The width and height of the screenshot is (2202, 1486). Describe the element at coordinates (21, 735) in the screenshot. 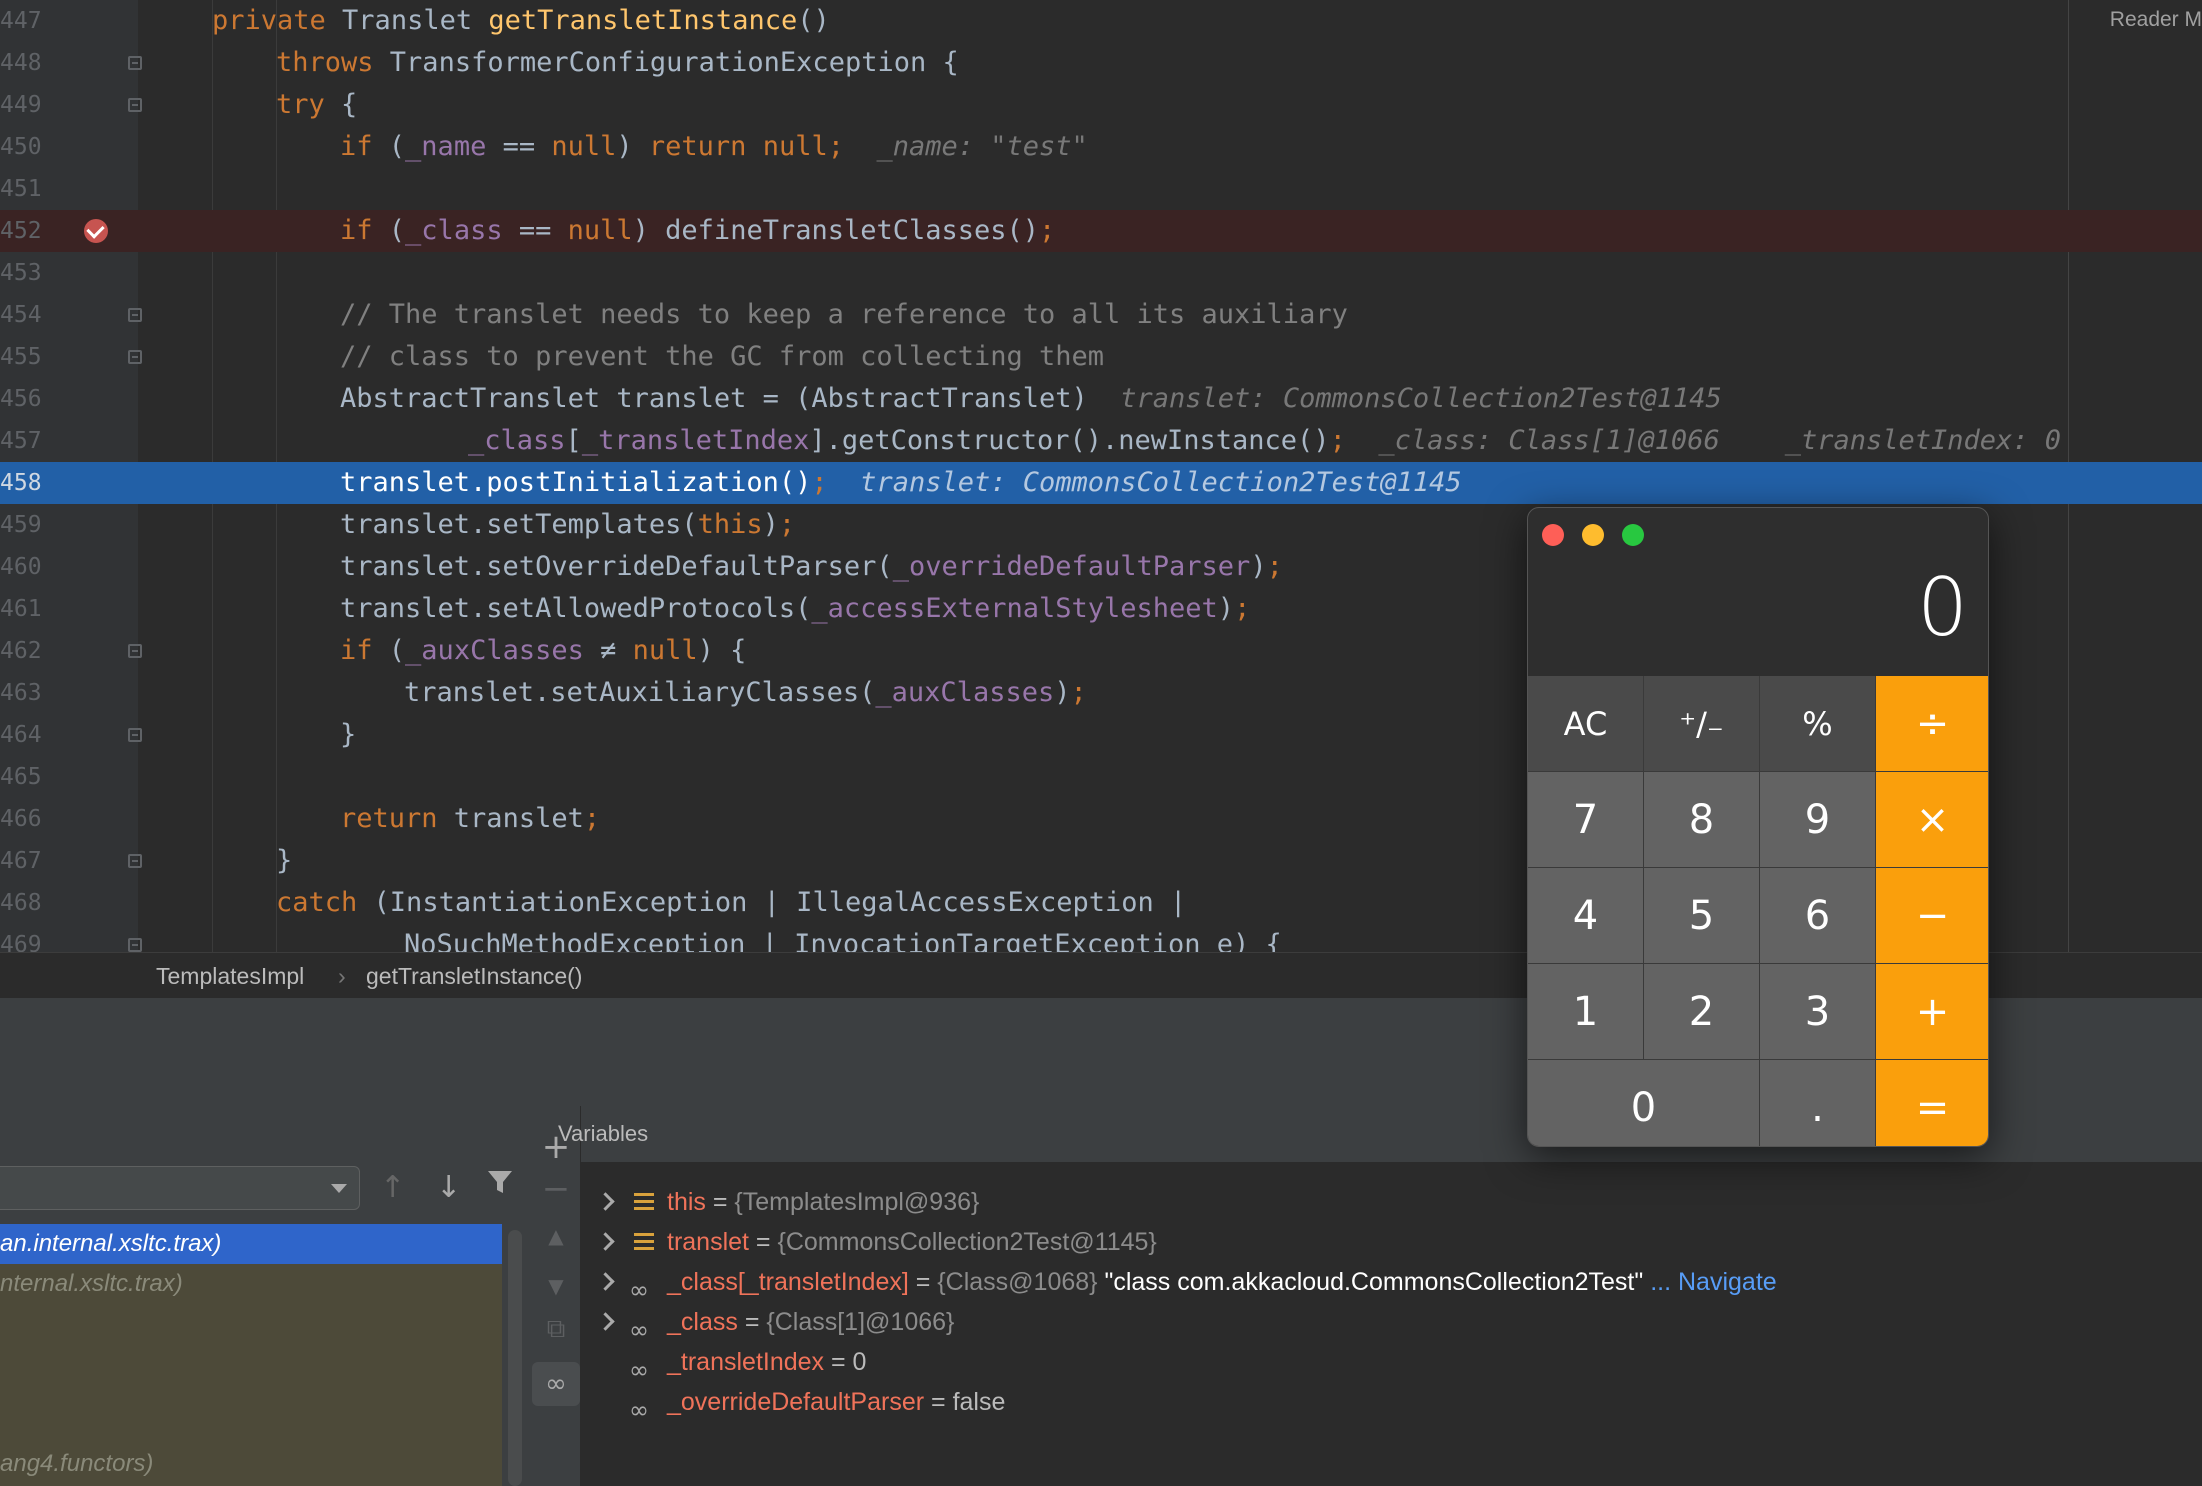

I see `line-number: 464` at that location.